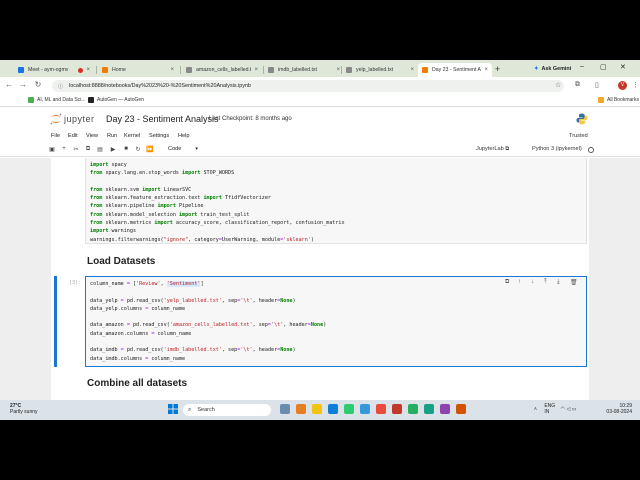 This screenshot has width=640, height=480. What do you see at coordinates (60, 86) in the screenshot?
I see `site-info-icon: ⓘ` at bounding box center [60, 86].